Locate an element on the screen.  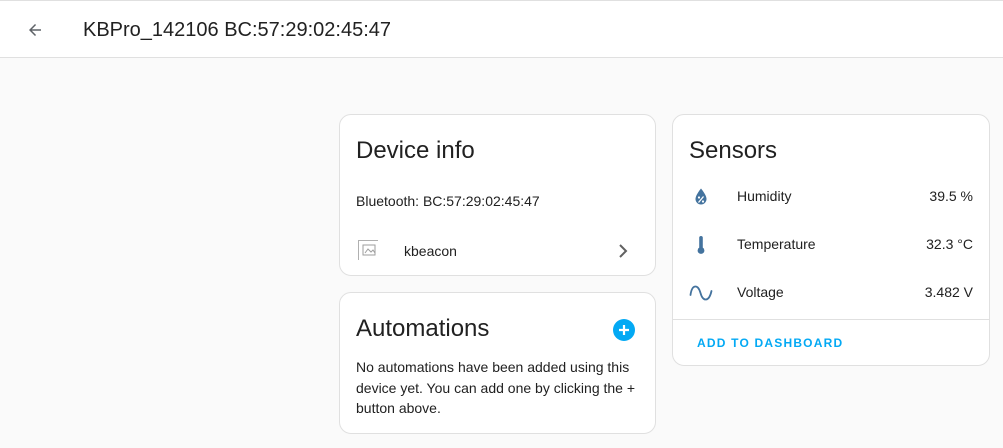
integration-link-kbeacon: kbeacon is located at coordinates (497, 252).